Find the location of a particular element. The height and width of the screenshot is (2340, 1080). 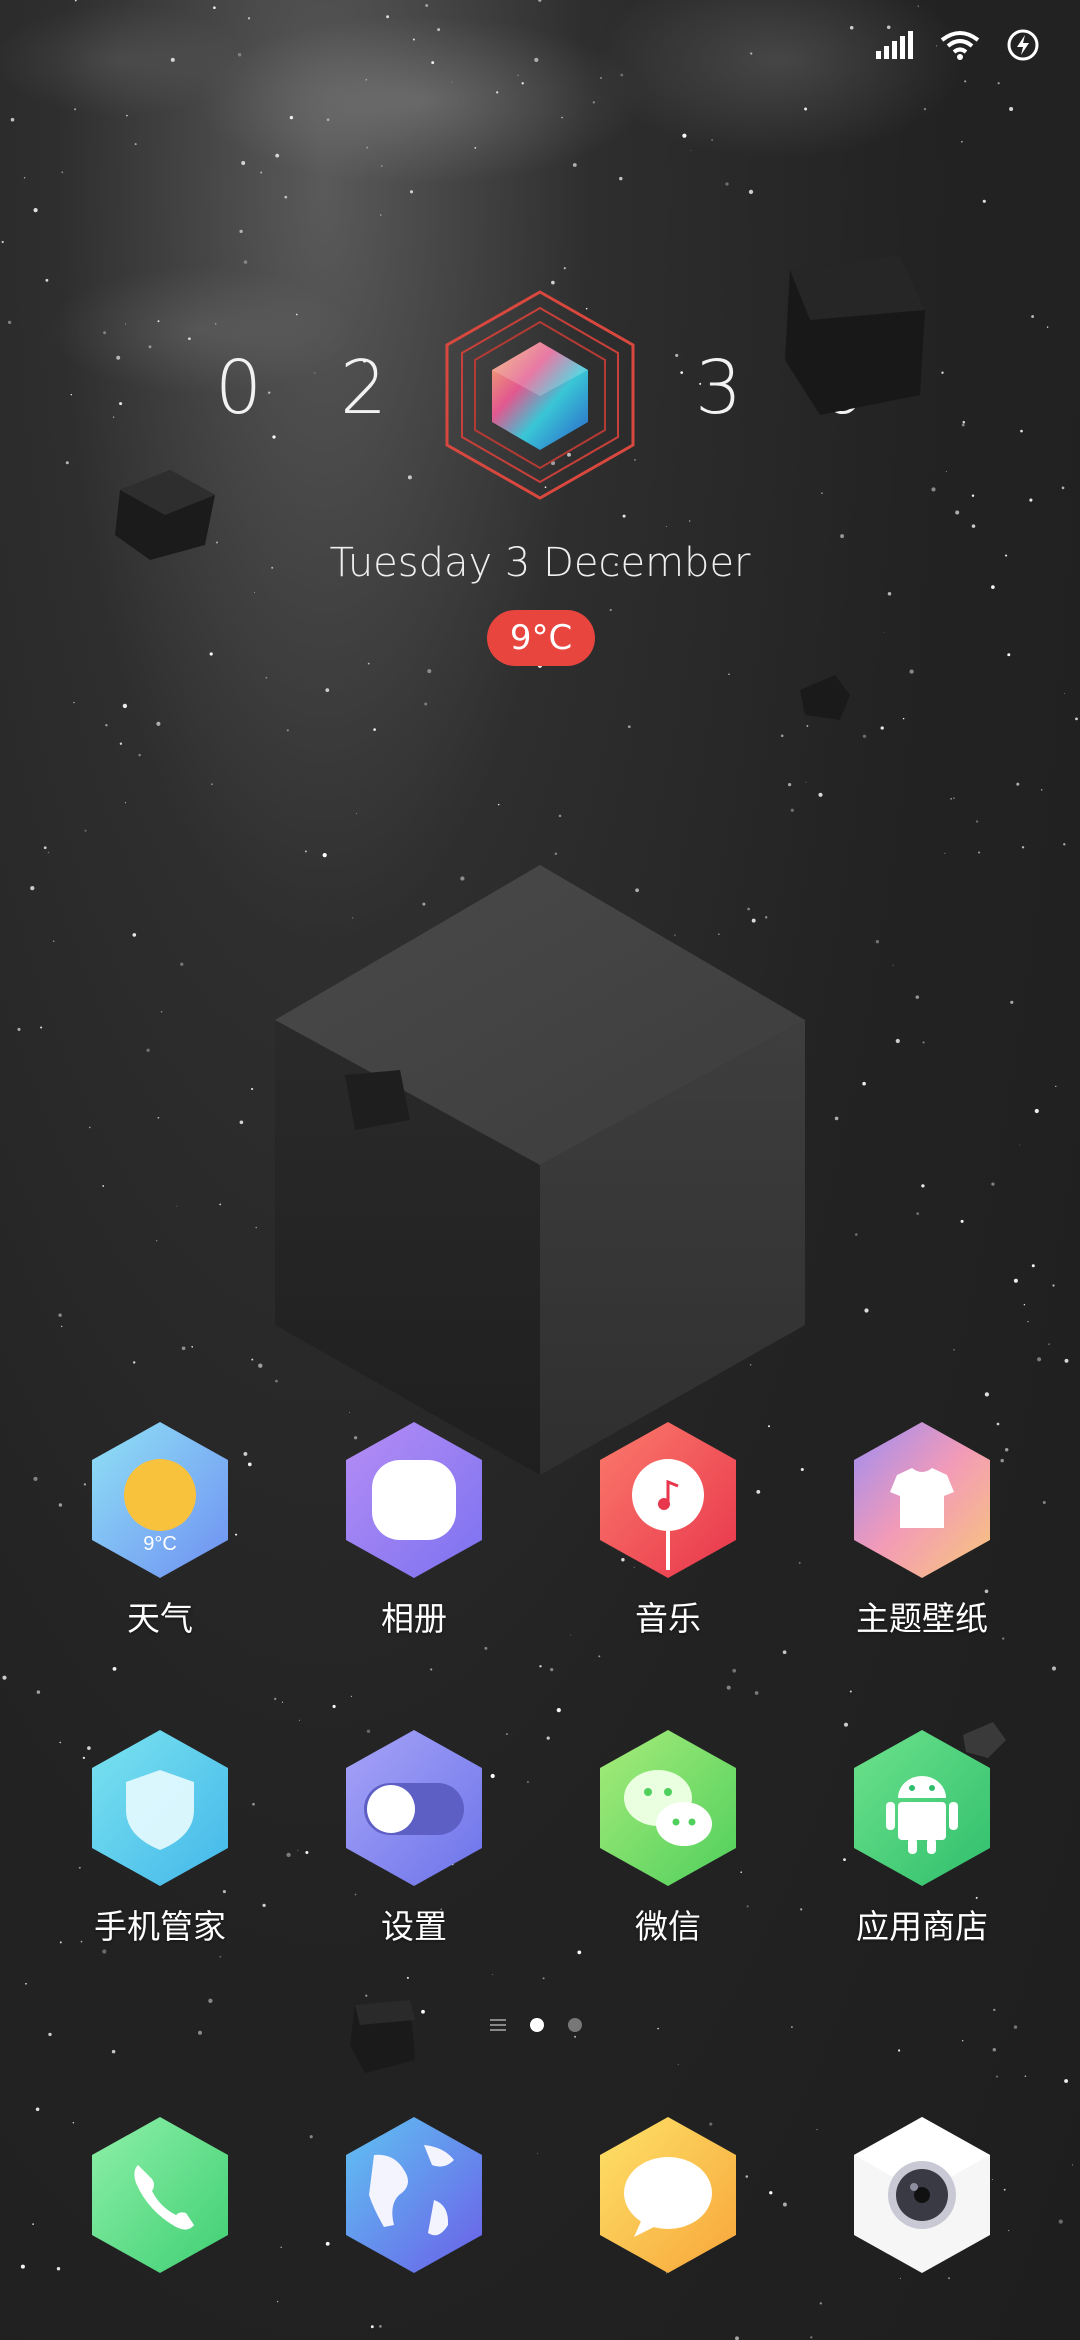

gallery-icon is located at coordinates (414, 1500).